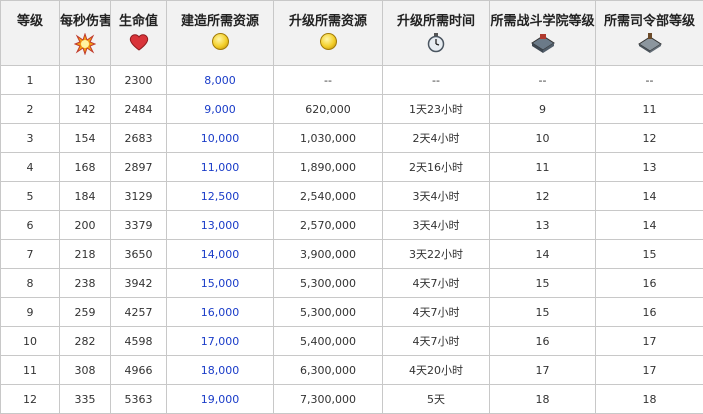  Describe the element at coordinates (542, 19) in the screenshot. I see `header-label: 所需战斗学院等级` at that location.